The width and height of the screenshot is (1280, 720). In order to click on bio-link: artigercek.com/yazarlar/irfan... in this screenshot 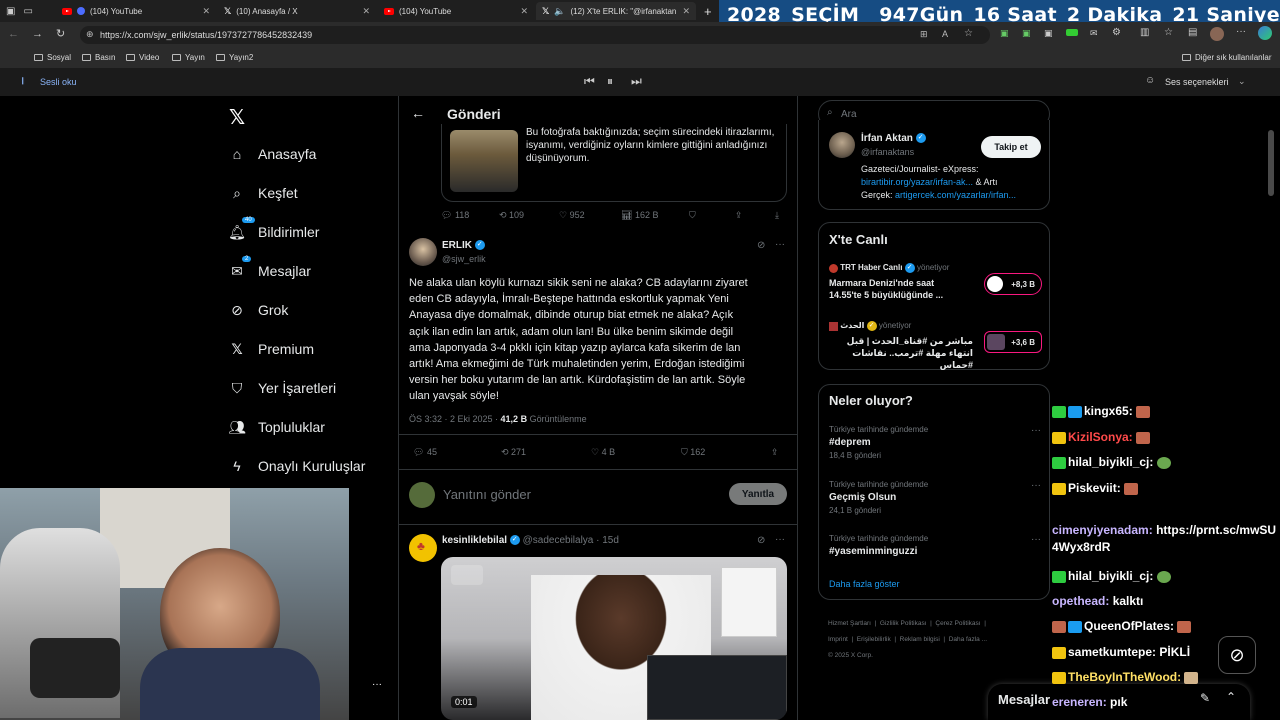, I will do `click(955, 195)`.